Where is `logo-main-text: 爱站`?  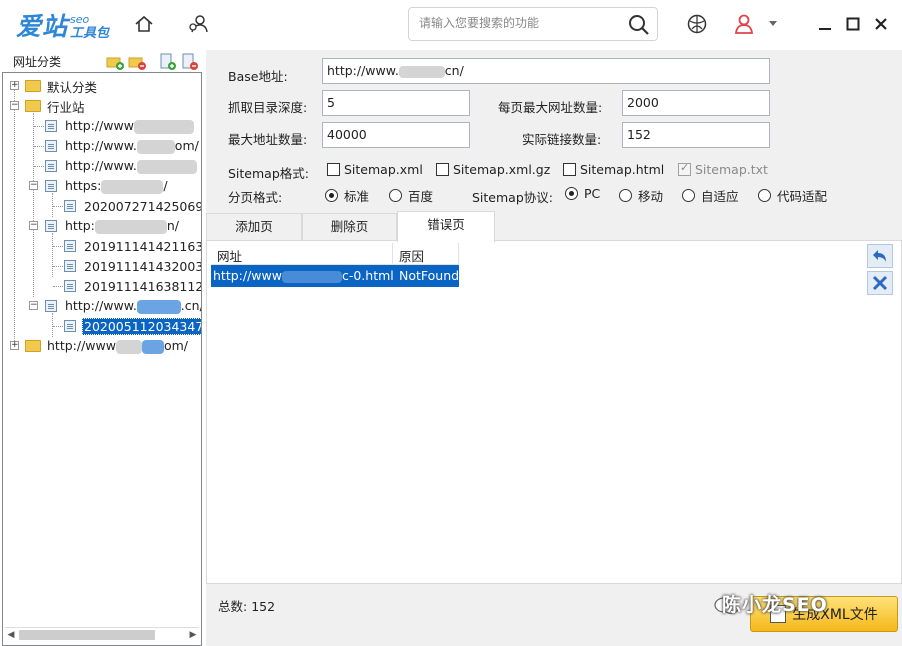 logo-main-text: 爱站 is located at coordinates (42, 26).